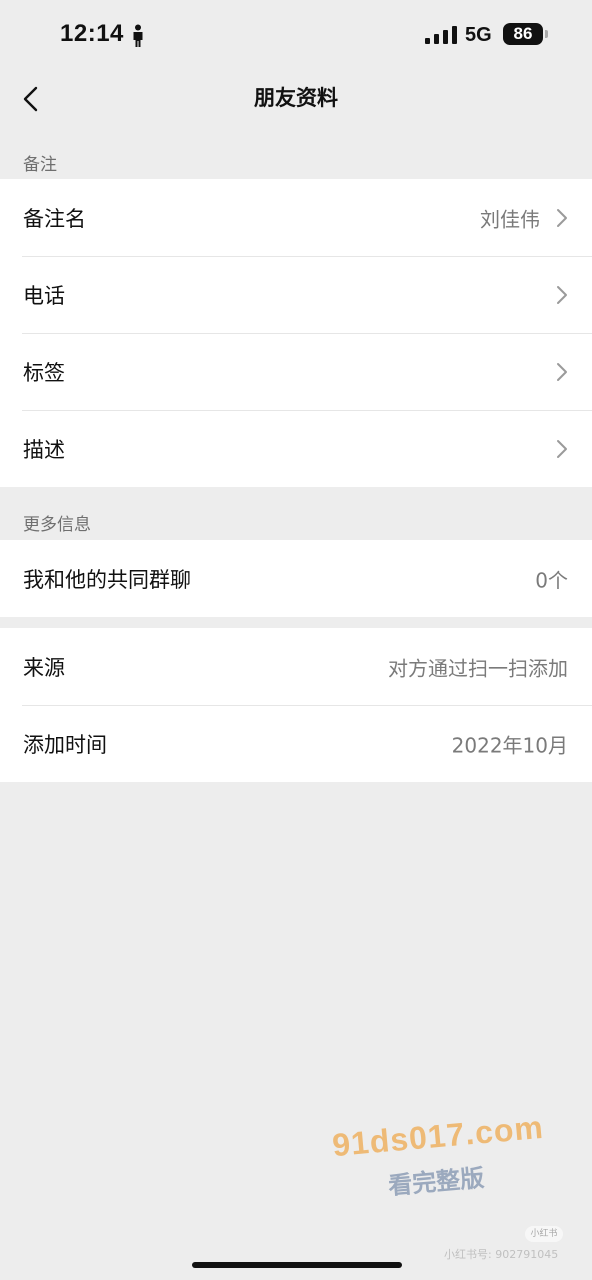 Image resolution: width=592 pixels, height=1280 pixels. Describe the element at coordinates (510, 219) in the screenshot. I see `remark-name-value: 刘佳伟` at that location.